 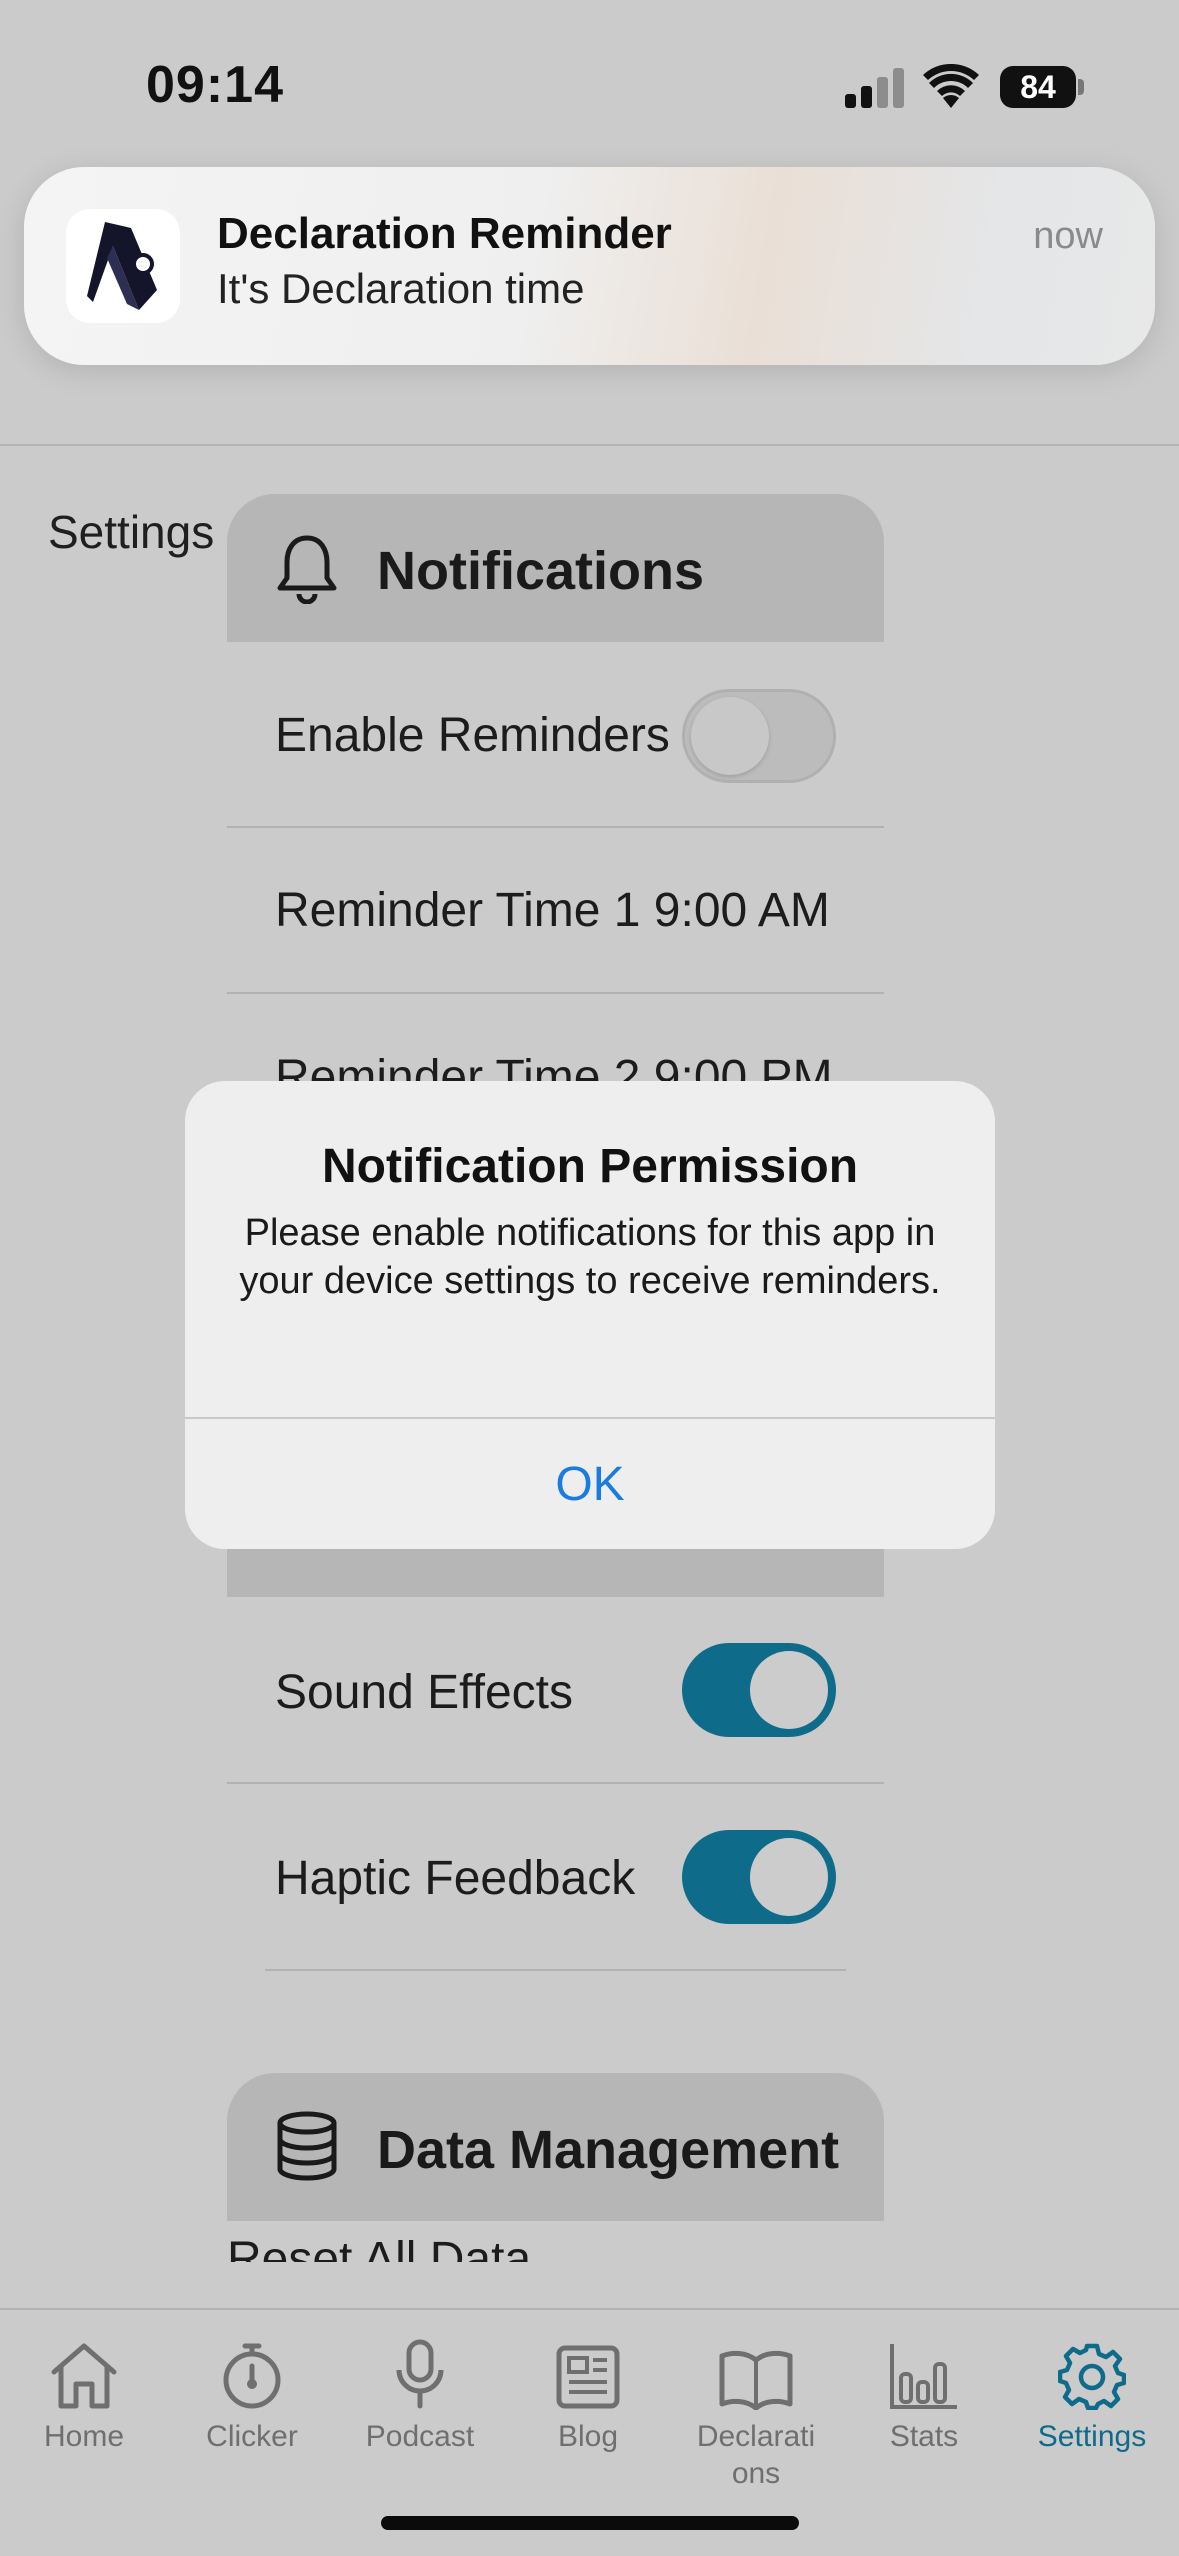 What do you see at coordinates (924, 2436) in the screenshot?
I see `tab-label: Stats` at bounding box center [924, 2436].